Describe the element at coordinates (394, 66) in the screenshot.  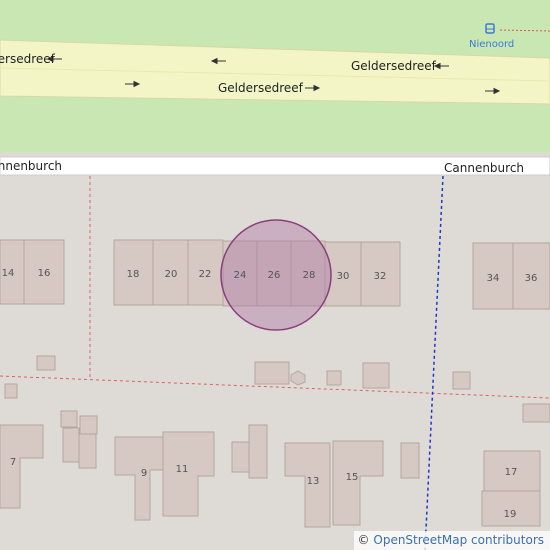
I see `street-label-geldersedreef-b: Geldersedreef` at that location.